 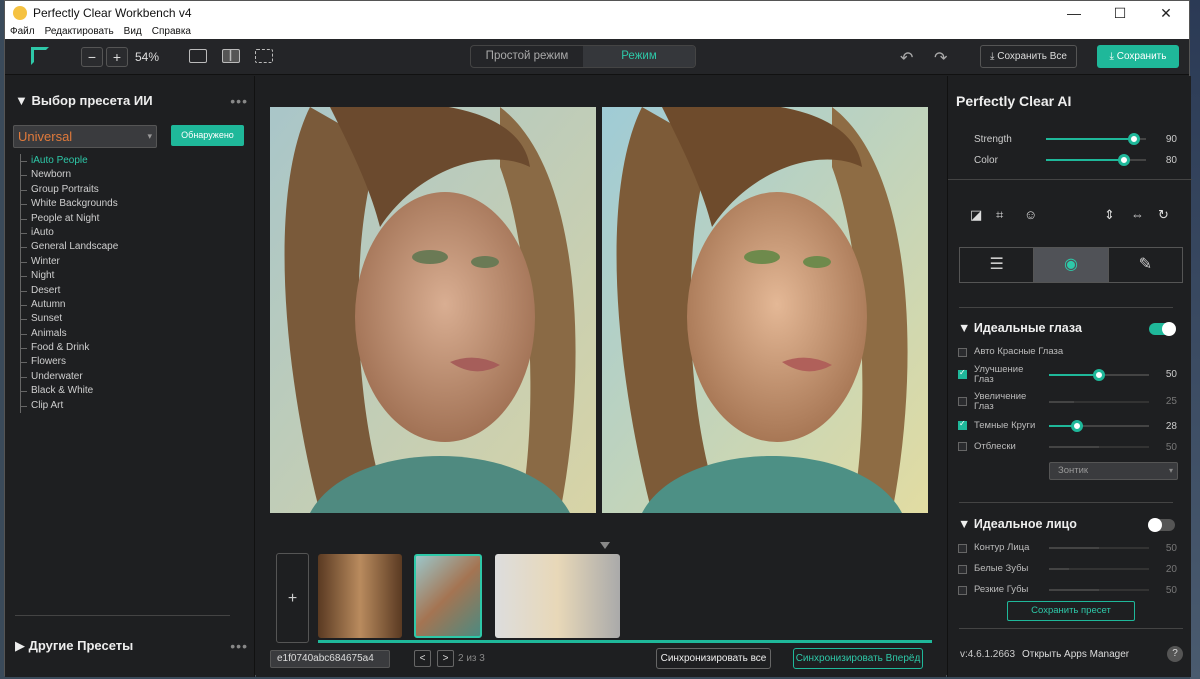 I want to click on preset-item: Animals, so click(x=69, y=334).